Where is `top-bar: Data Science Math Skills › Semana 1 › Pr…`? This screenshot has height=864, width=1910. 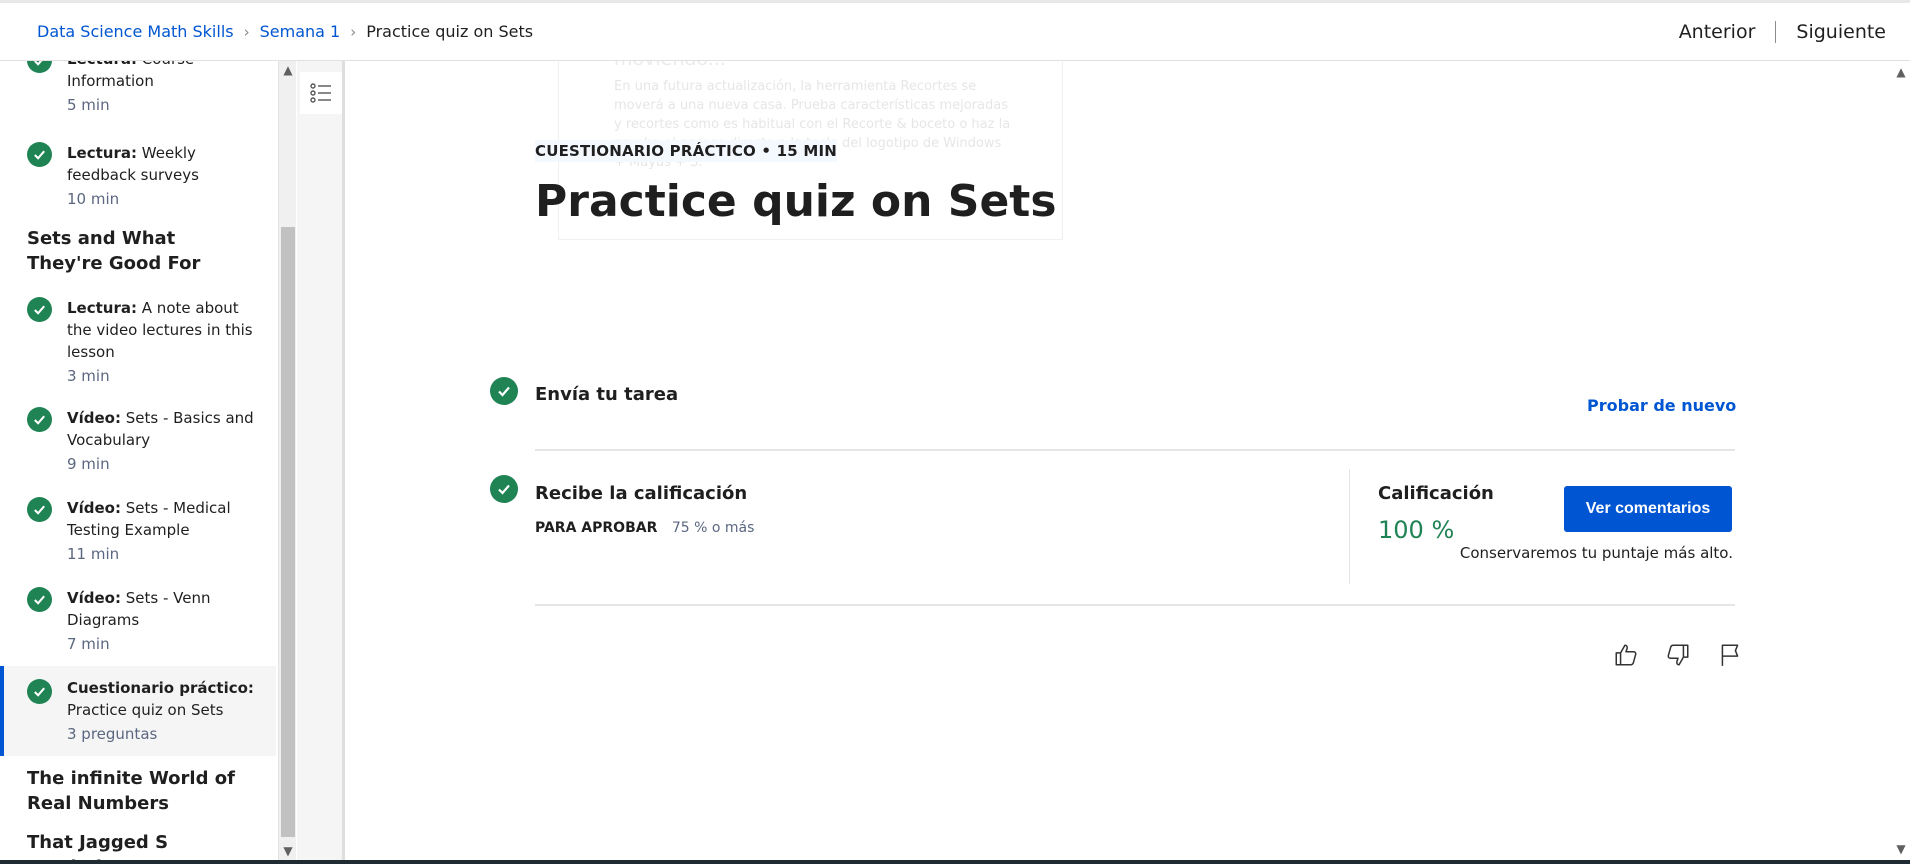
top-bar: Data Science Math Skills › Semana 1 › Pr… is located at coordinates (955, 30).